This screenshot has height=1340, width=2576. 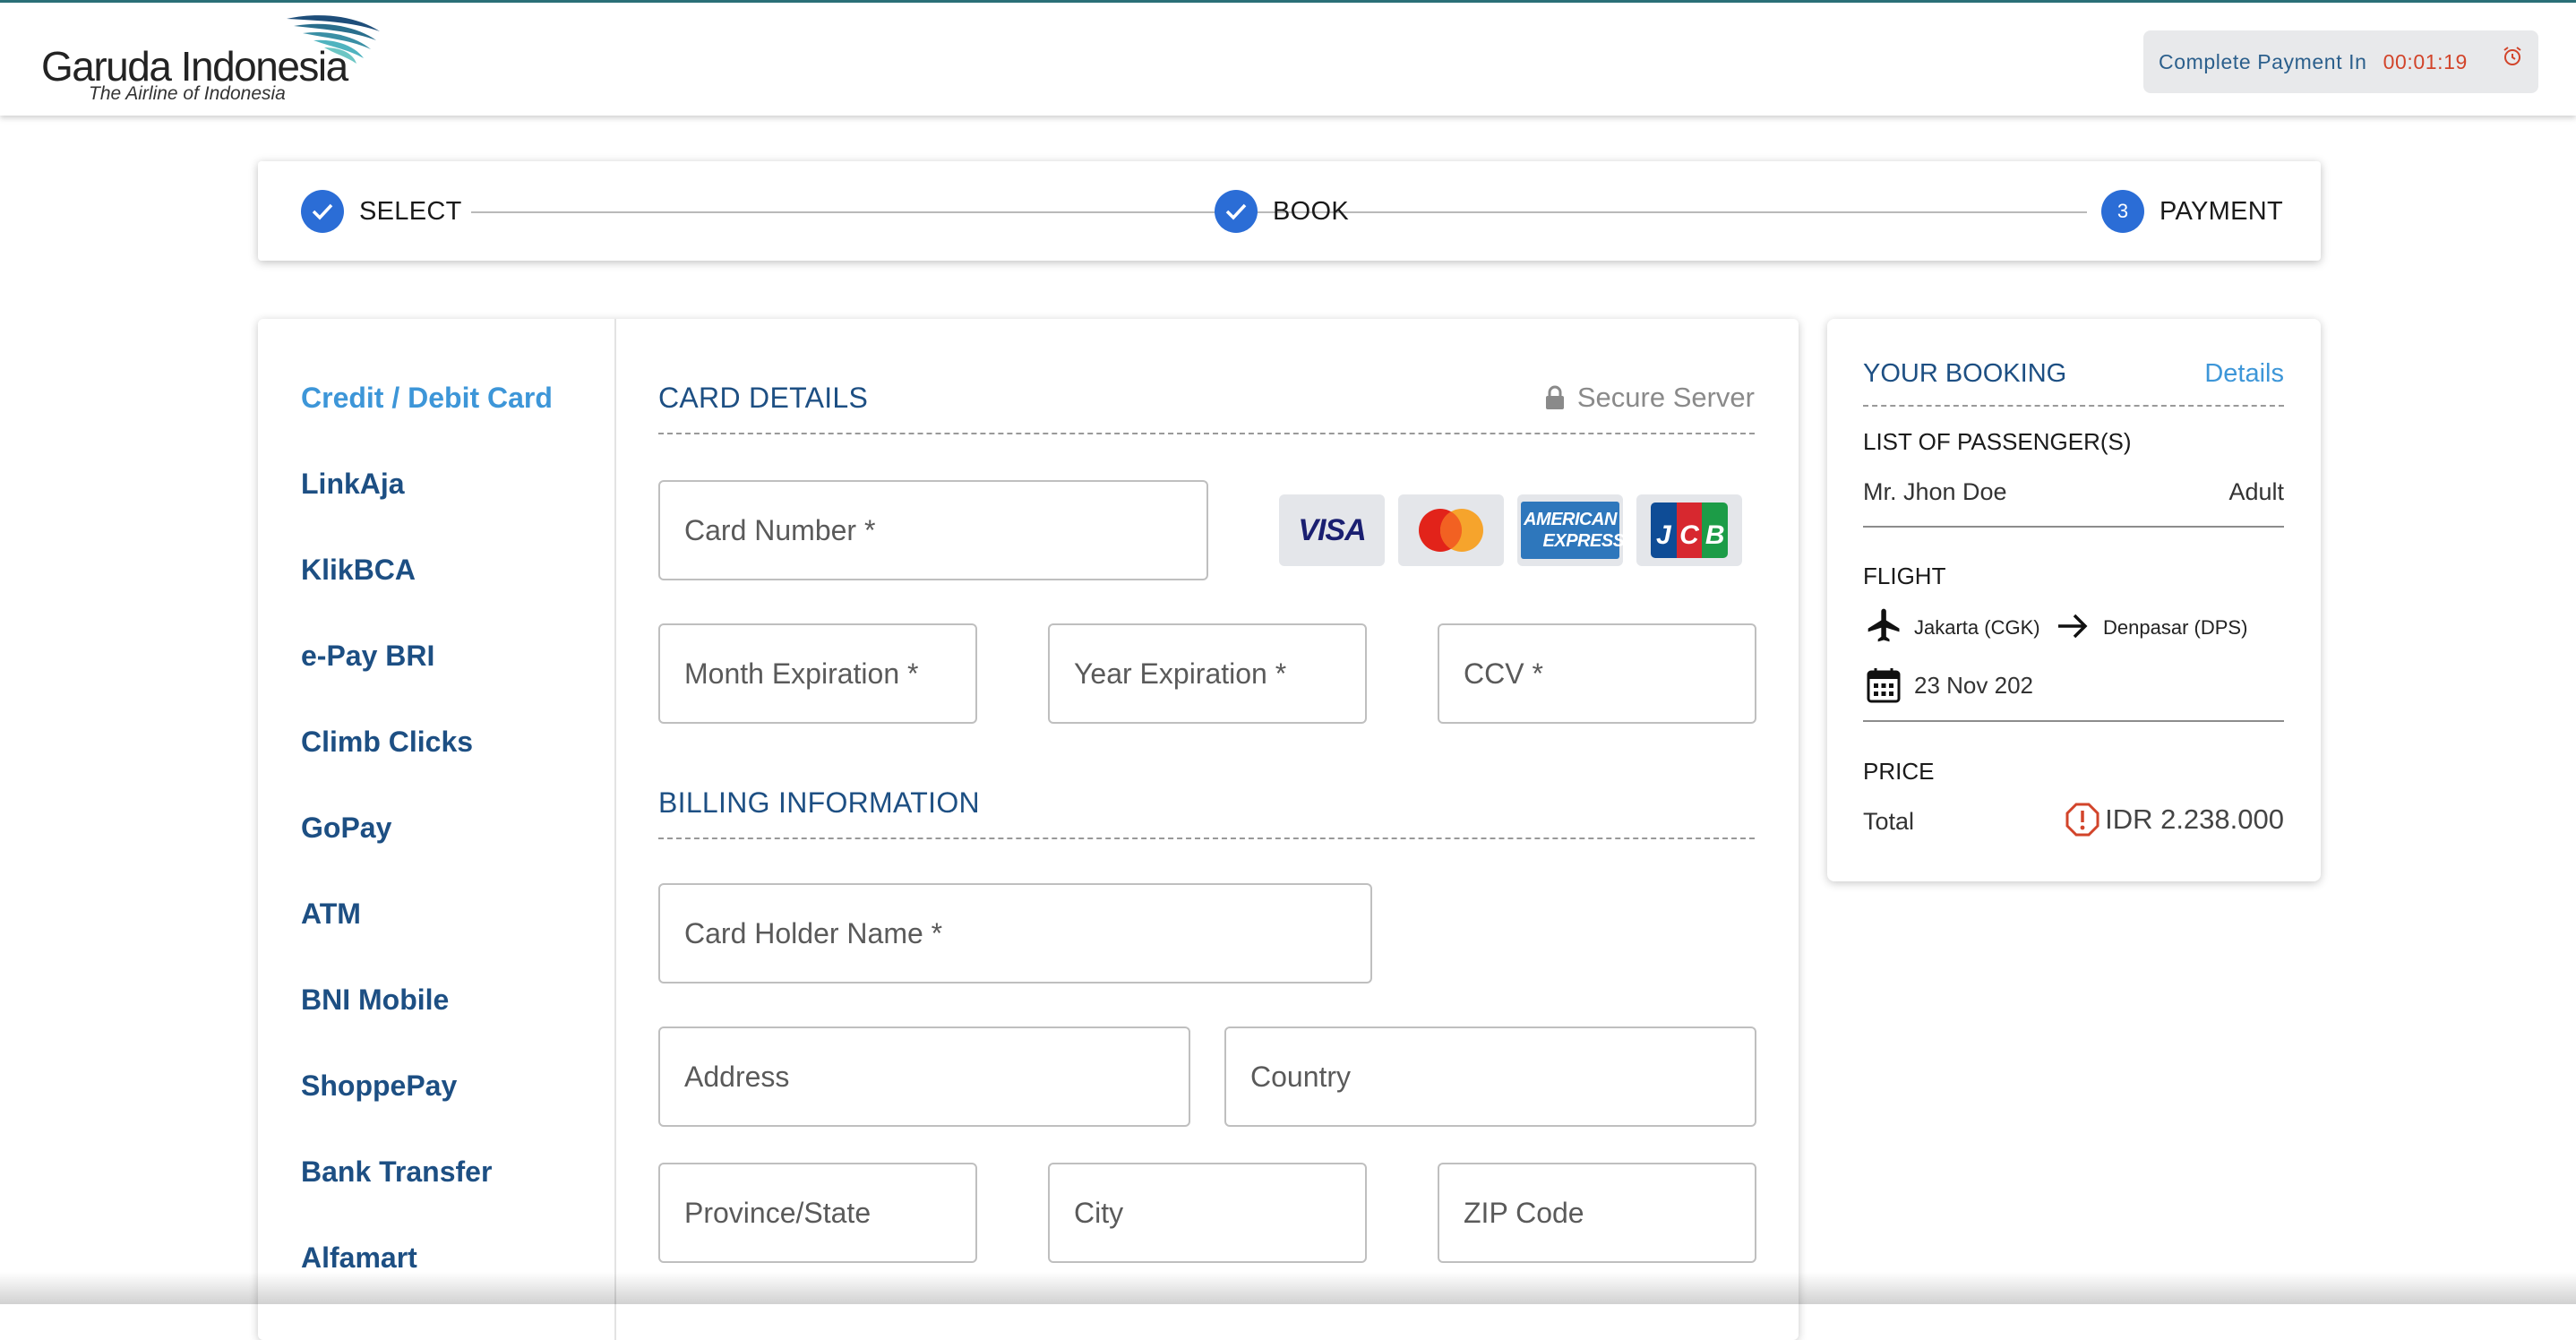 I want to click on step-select: SELECT, so click(x=381, y=211).